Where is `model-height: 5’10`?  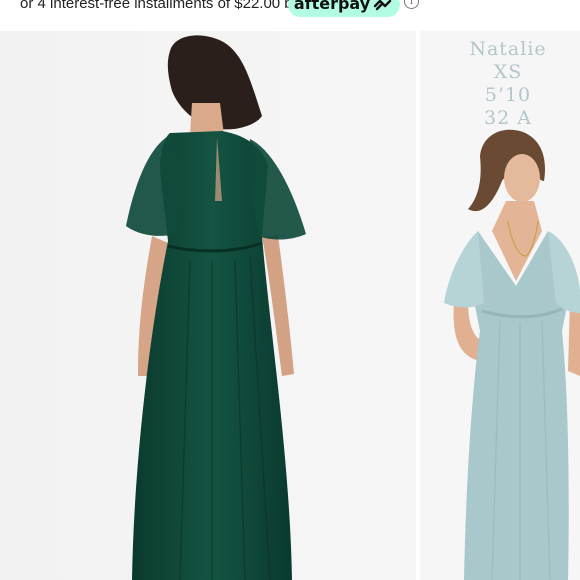
model-height: 5’10 is located at coordinates (508, 95).